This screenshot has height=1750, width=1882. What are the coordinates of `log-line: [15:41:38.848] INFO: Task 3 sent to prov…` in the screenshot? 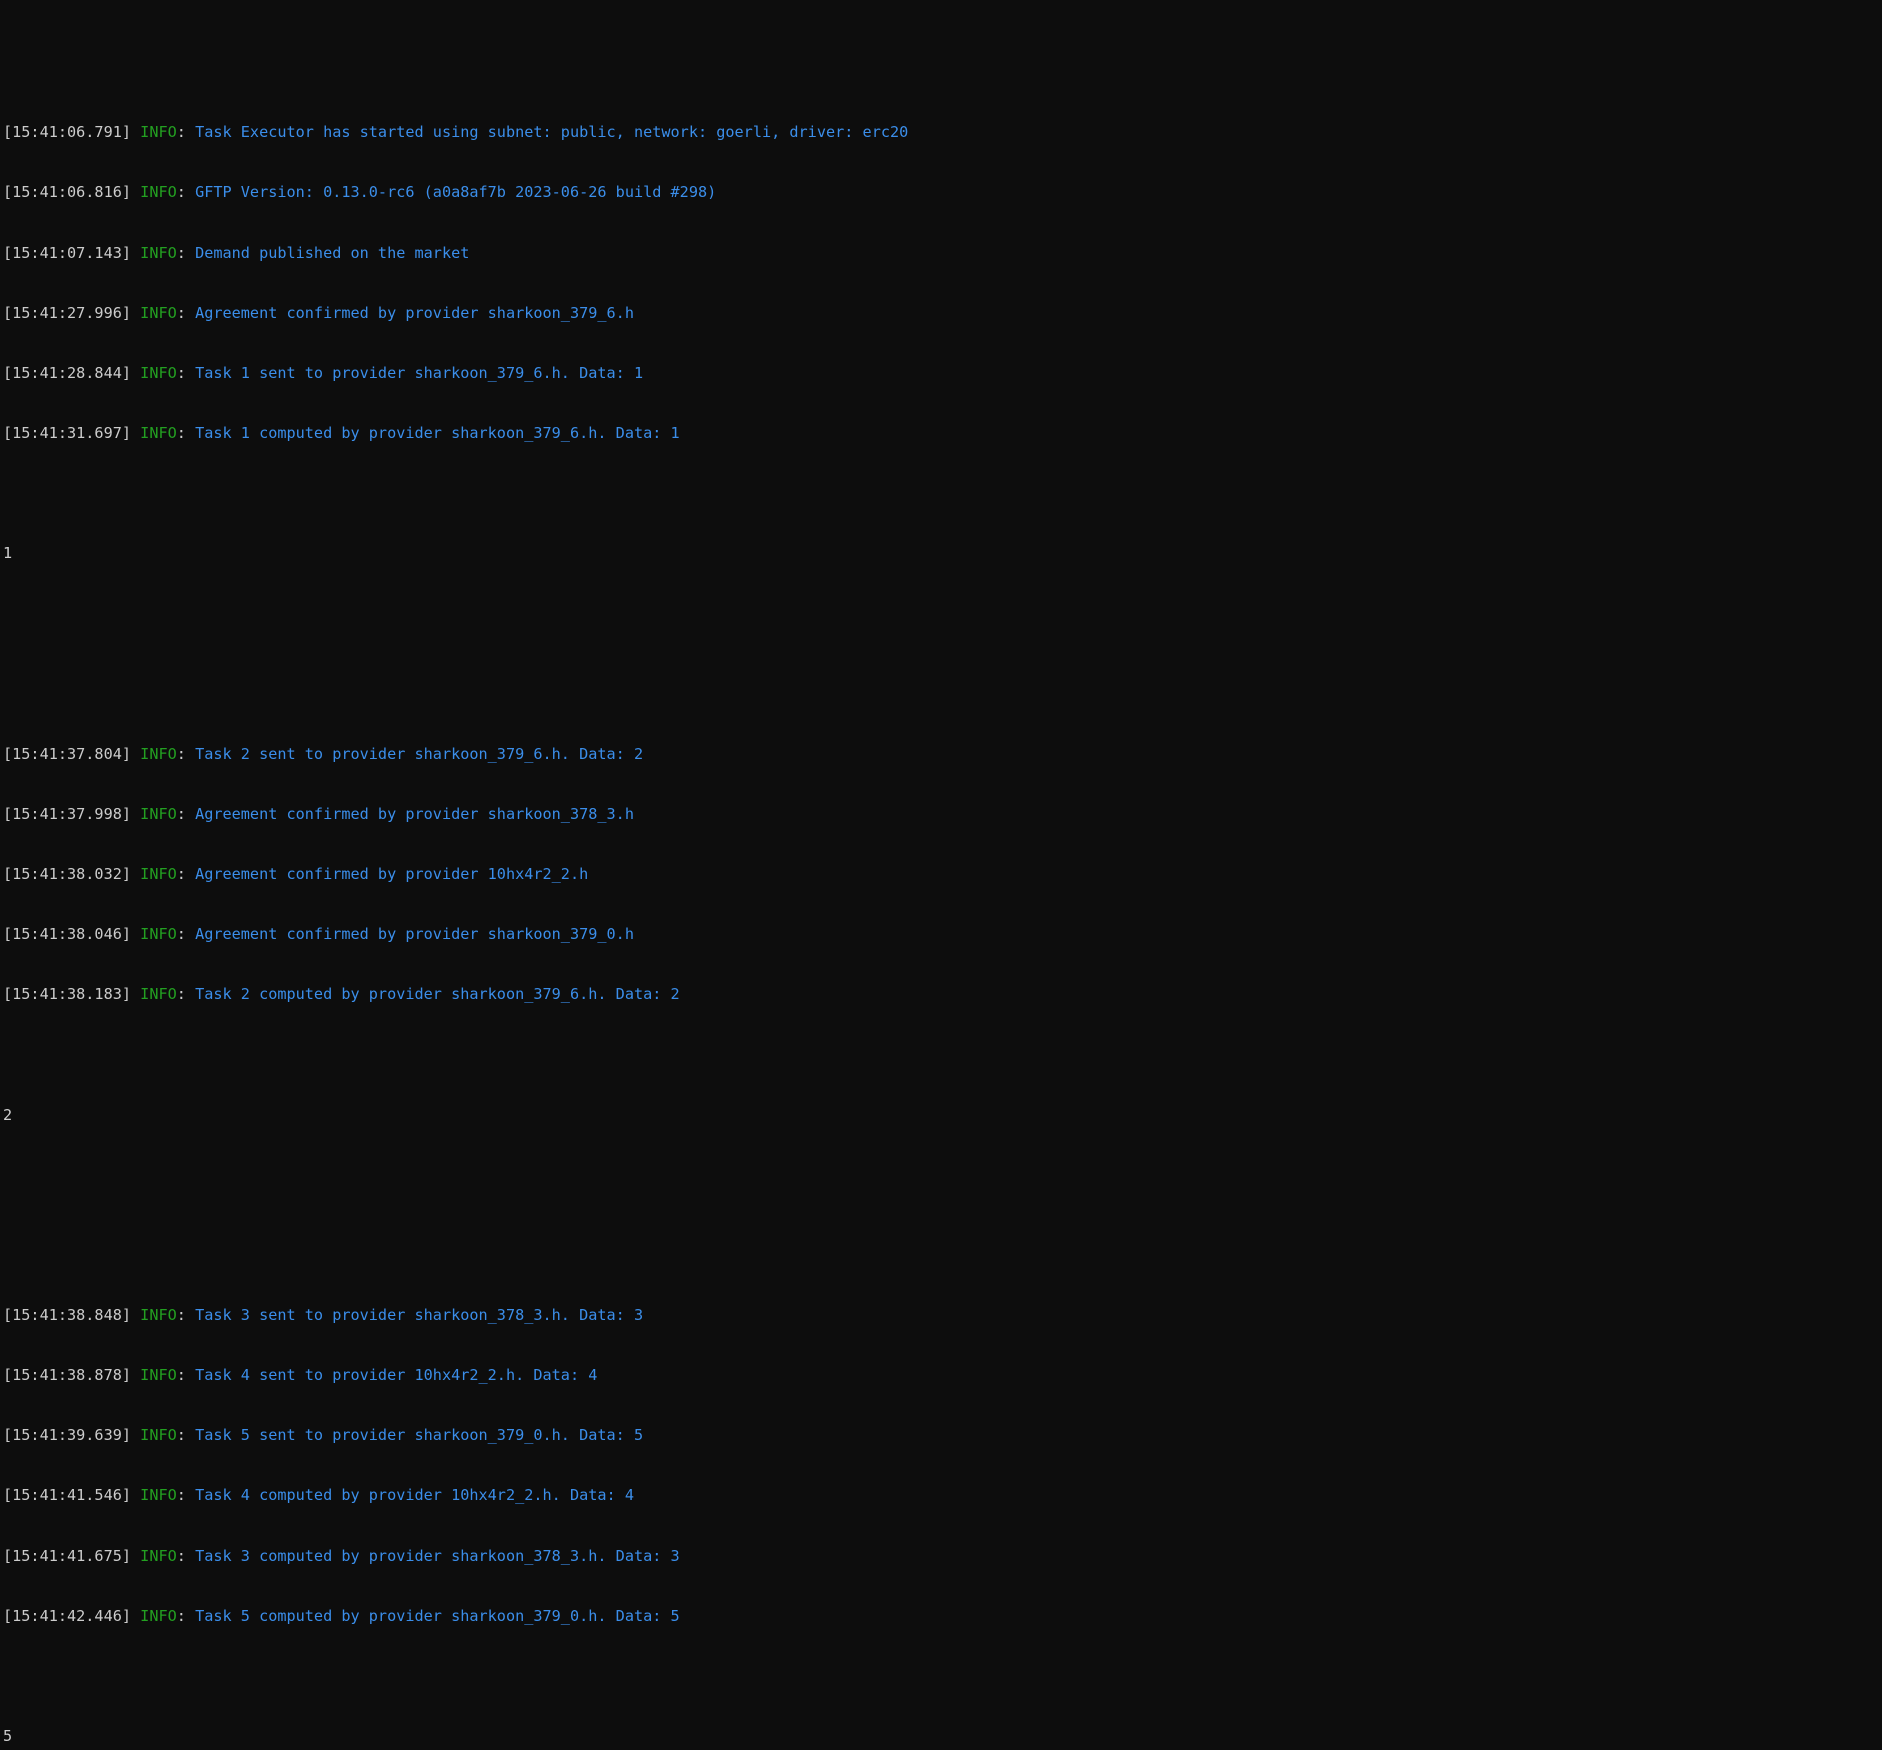 It's located at (942, 1315).